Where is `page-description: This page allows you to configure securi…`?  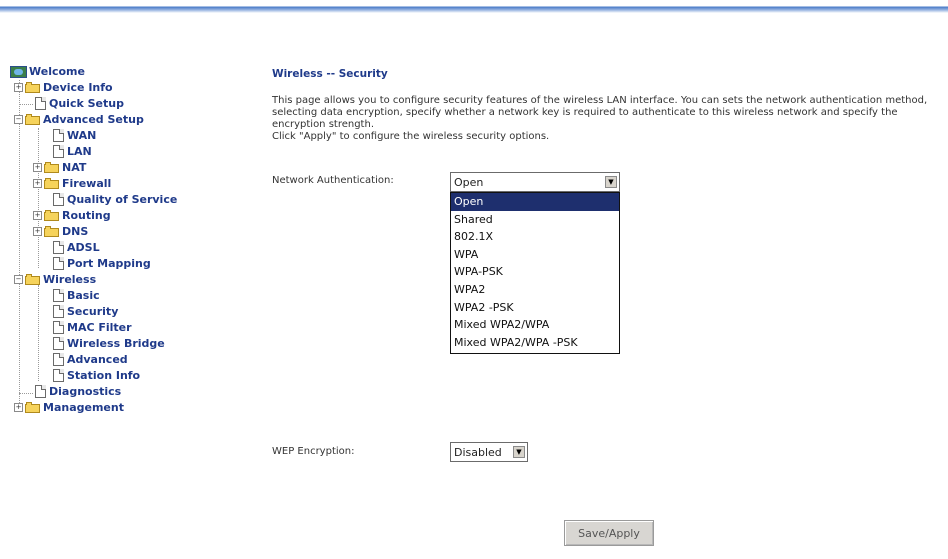
page-description: This page allows you to configure securi… is located at coordinates (608, 119).